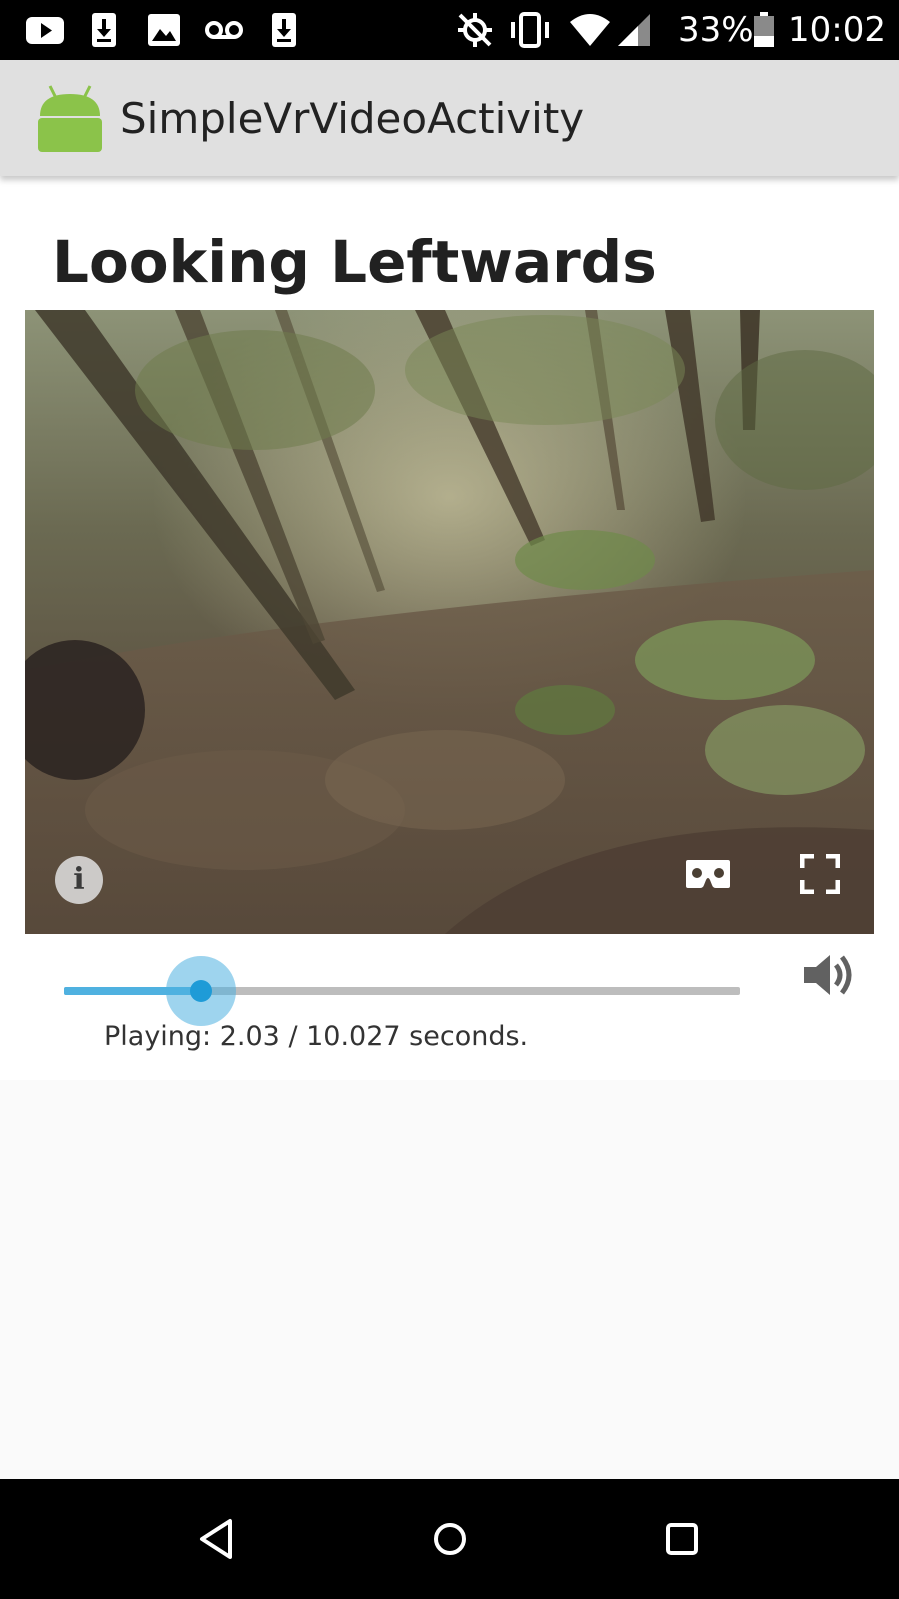  What do you see at coordinates (634, 30) in the screenshot?
I see `signal-icon` at bounding box center [634, 30].